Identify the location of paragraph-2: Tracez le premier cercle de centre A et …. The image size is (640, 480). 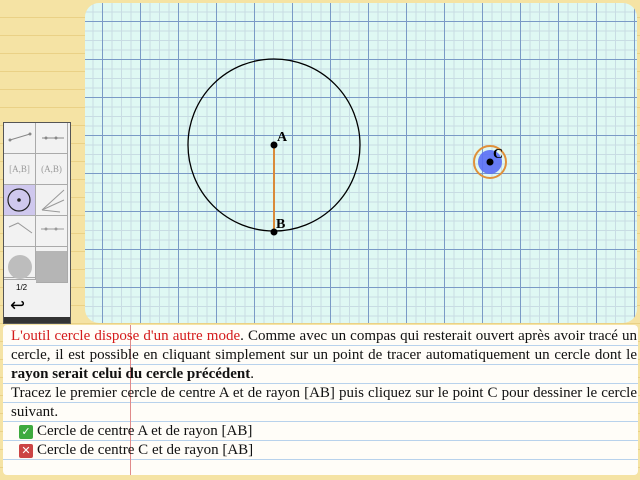
(324, 402).